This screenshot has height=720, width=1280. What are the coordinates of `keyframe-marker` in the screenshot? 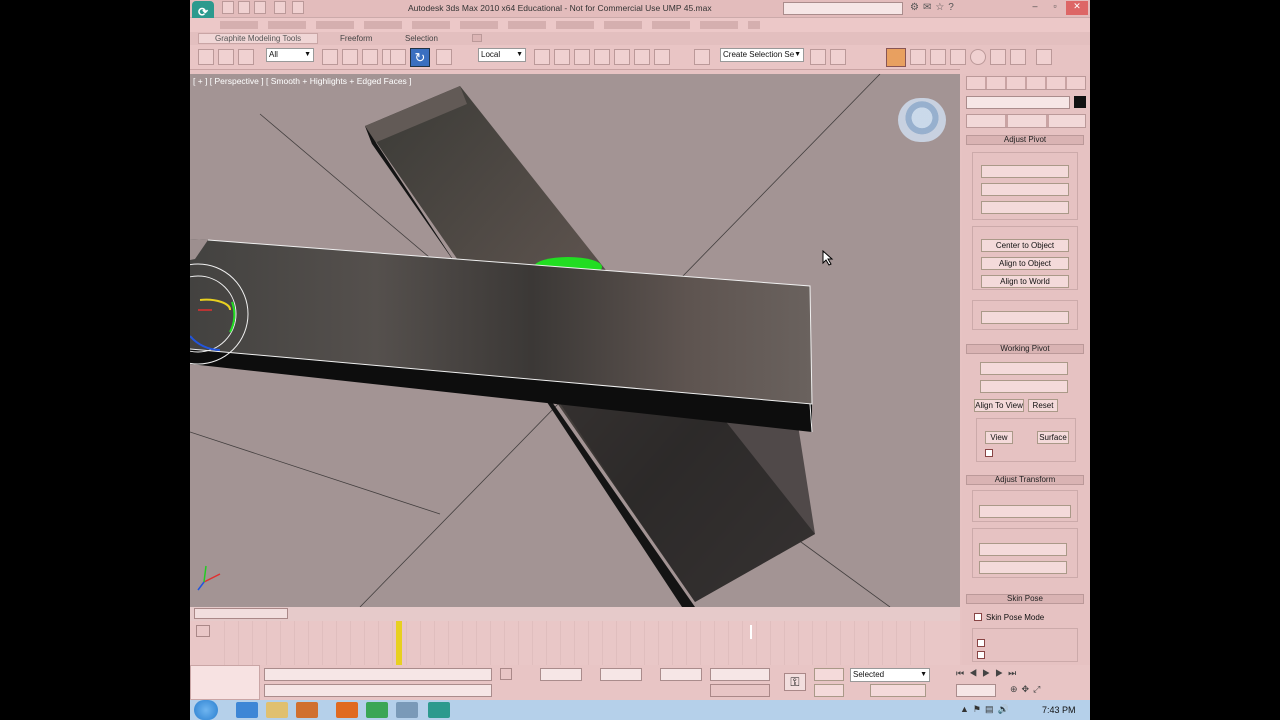 It's located at (399, 643).